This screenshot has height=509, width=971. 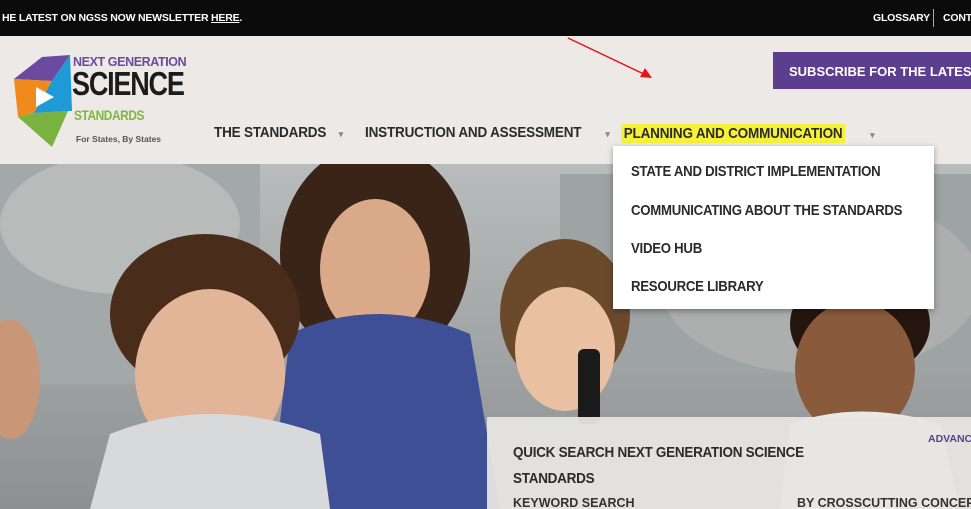 I want to click on dropdown-item-video-hub: VIDEO HUB, so click(x=671, y=248).